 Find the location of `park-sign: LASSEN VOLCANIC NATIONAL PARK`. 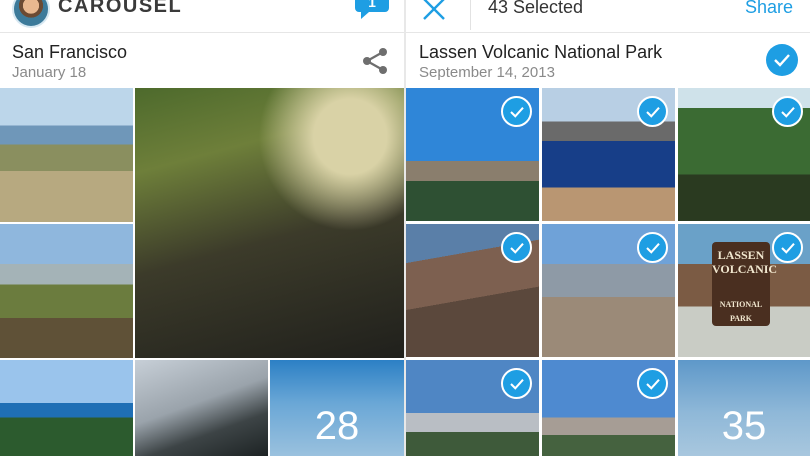

park-sign: LASSEN VOLCANIC NATIONAL PARK is located at coordinates (745, 284).